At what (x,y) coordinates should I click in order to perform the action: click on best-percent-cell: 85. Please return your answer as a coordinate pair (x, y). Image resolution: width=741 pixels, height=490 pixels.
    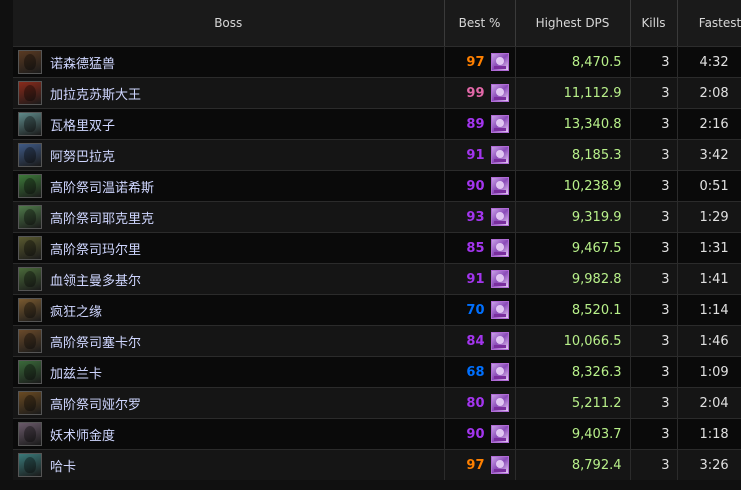
    Looking at the image, I should click on (480, 248).